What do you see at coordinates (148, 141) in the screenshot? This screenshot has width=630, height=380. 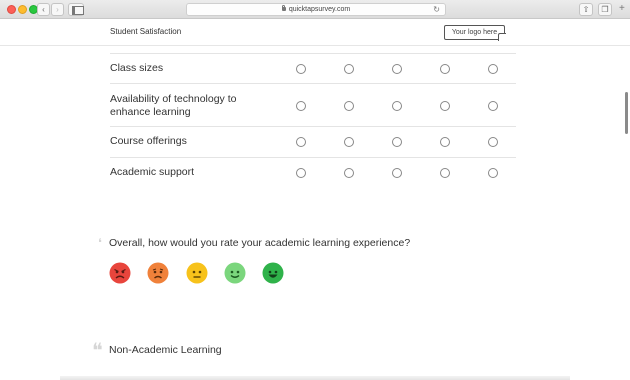 I see `matrix-row-label: Course offerings` at bounding box center [148, 141].